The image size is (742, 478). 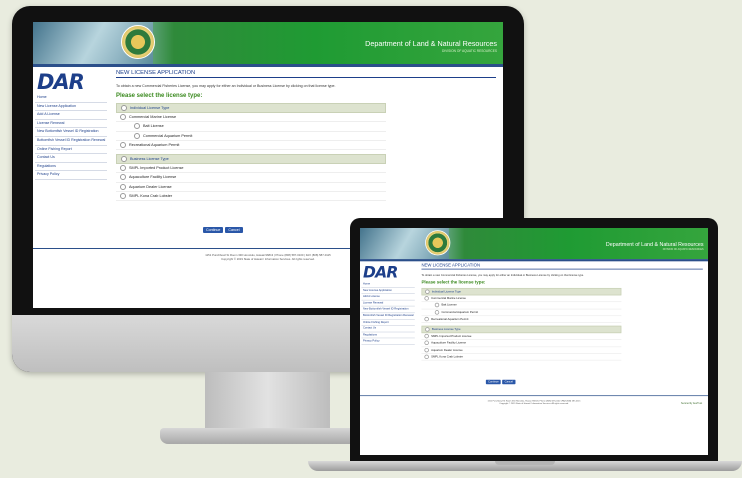 I want to click on sidebar-item-regulations: Regulations, so click(x=71, y=167).